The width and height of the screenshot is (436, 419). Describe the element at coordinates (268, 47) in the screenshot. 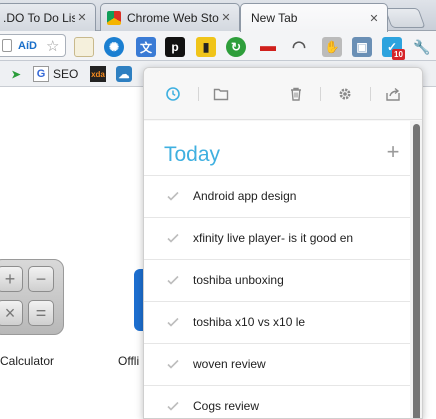

I see `sofa-icon: ▬` at that location.